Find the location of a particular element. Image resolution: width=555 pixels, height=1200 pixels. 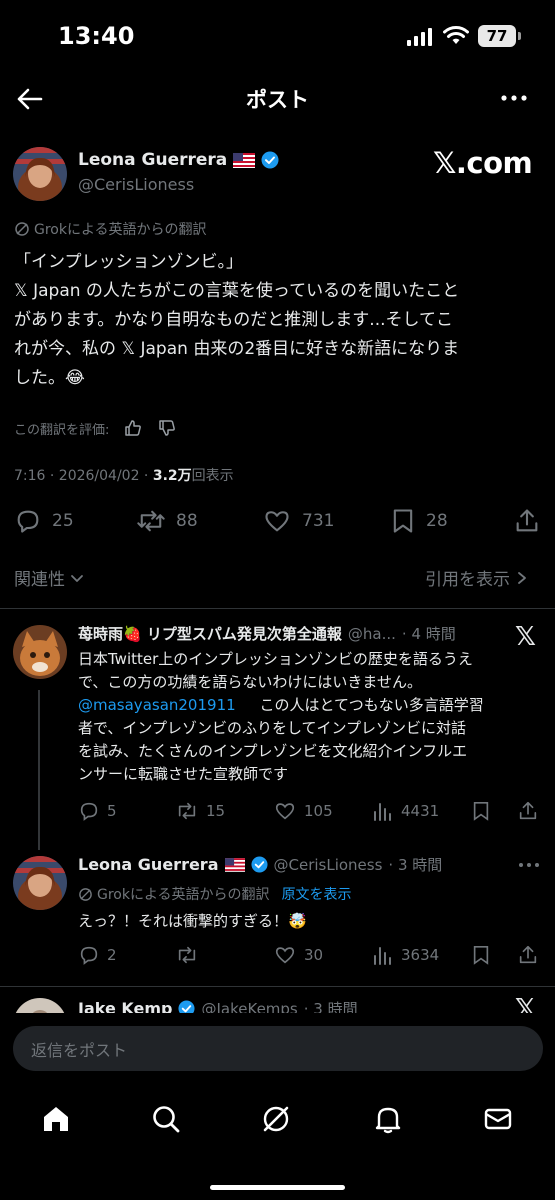

reply-like-action: 105 is located at coordinates (303, 811).